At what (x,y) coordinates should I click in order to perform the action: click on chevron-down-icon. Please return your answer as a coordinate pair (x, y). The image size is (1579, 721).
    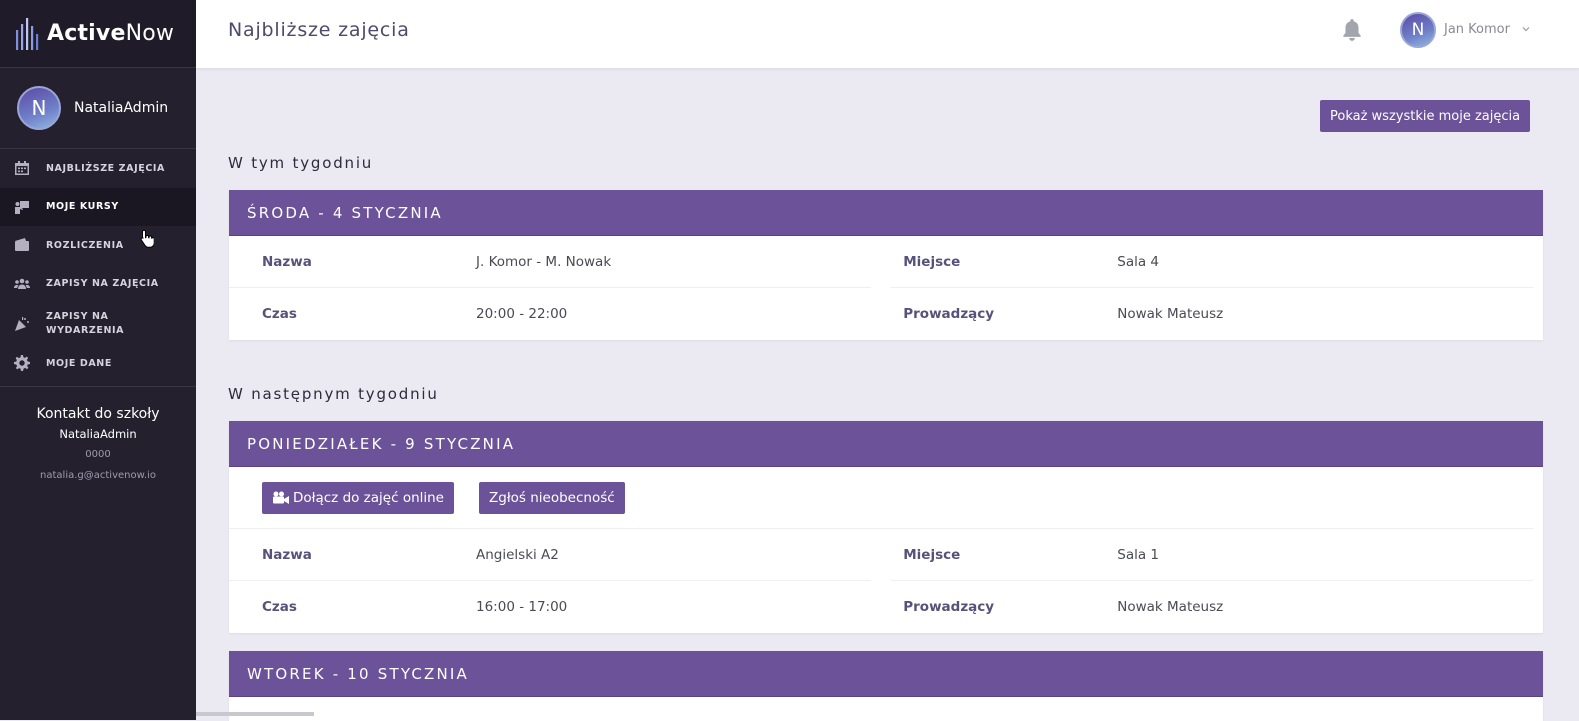
    Looking at the image, I should click on (1526, 29).